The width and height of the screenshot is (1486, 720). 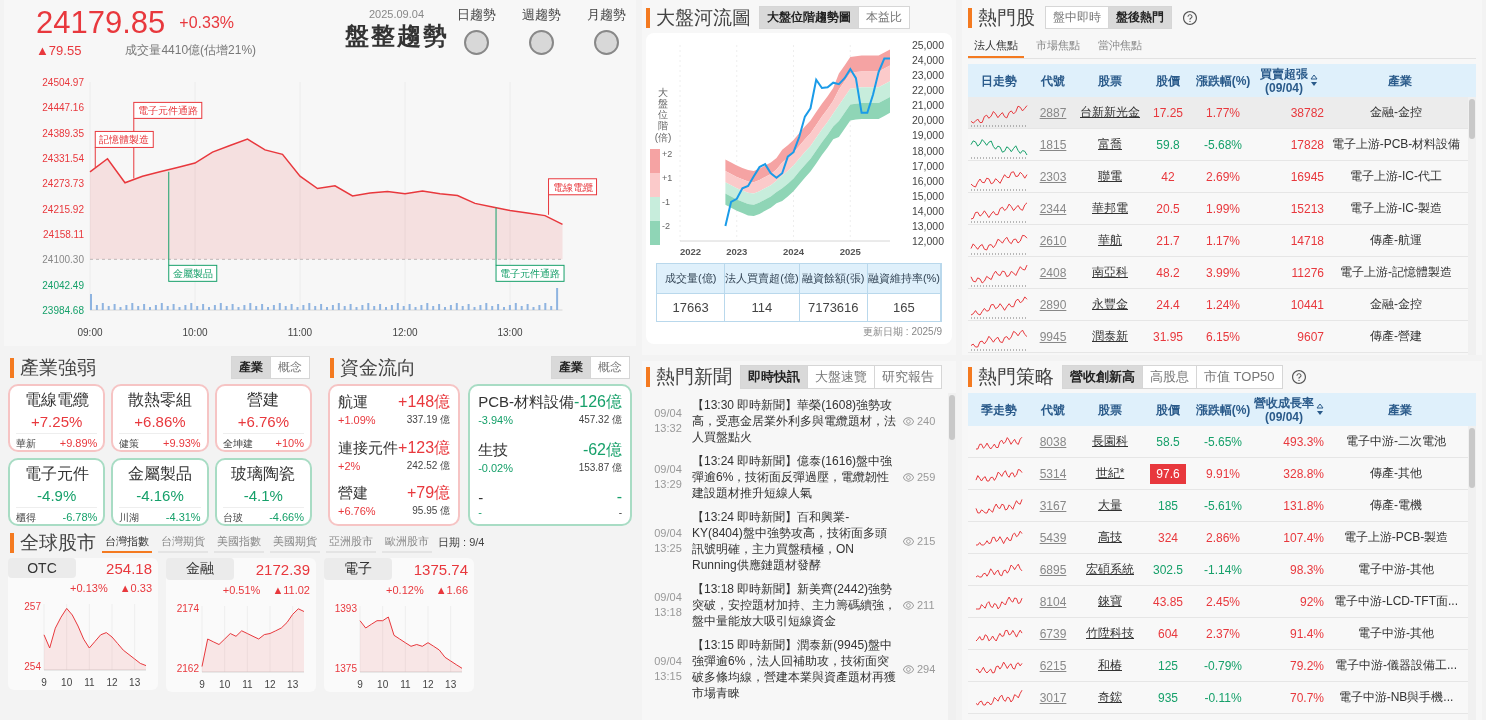 What do you see at coordinates (1223, 665) in the screenshot?
I see `change-cell-text: -0.79%` at bounding box center [1223, 665].